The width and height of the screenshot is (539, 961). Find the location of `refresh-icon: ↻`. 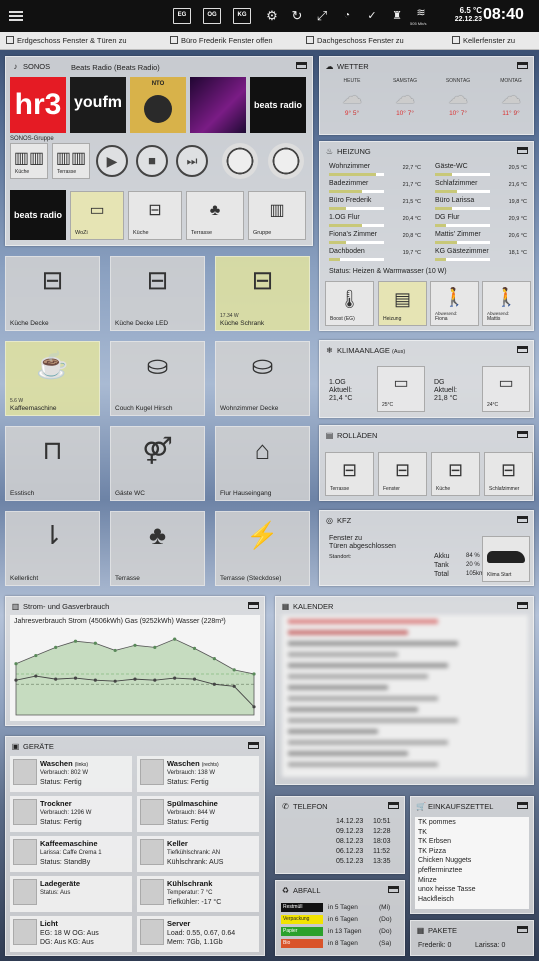

refresh-icon: ↻ is located at coordinates (297, 16).